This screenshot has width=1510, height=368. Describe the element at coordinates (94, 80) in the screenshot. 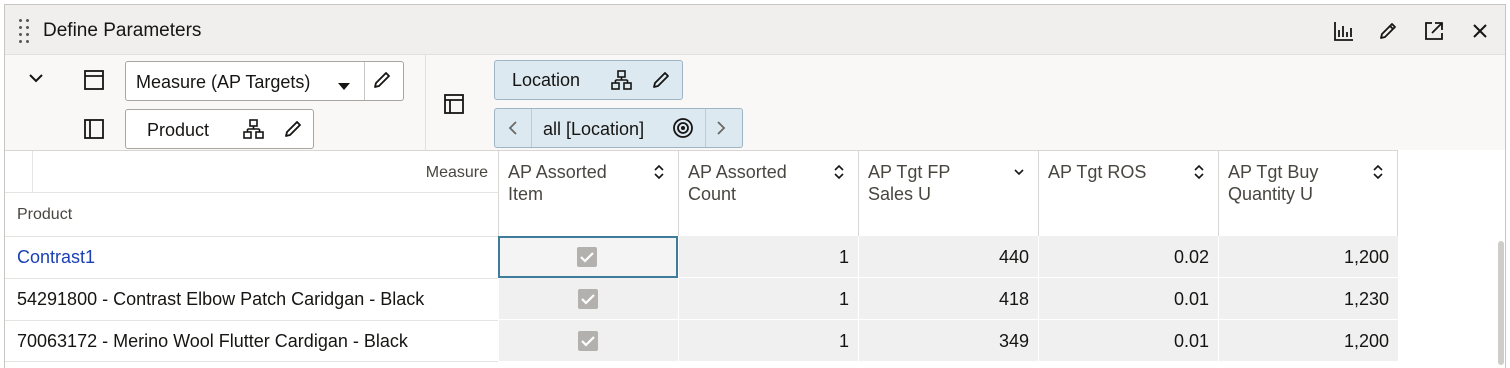

I see `row-layout-icon` at that location.